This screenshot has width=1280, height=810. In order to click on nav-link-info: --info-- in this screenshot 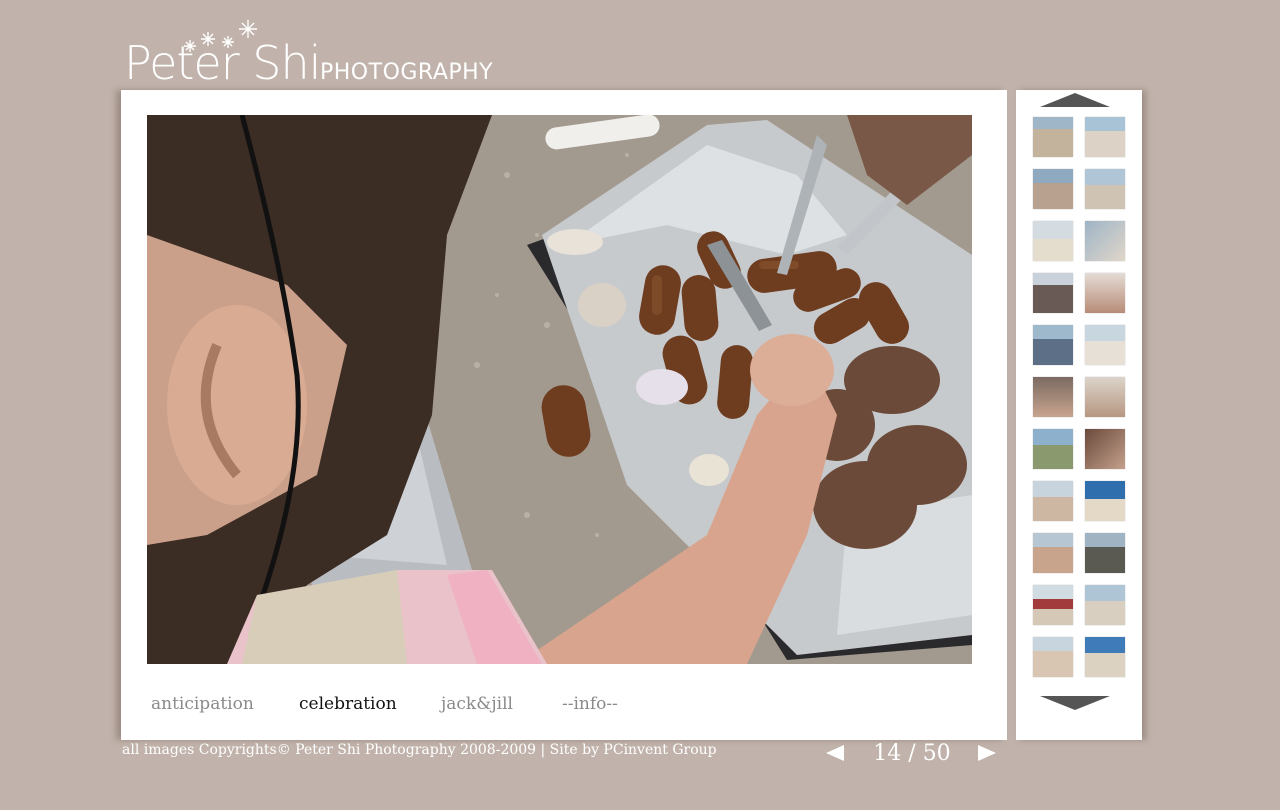, I will do `click(590, 704)`.